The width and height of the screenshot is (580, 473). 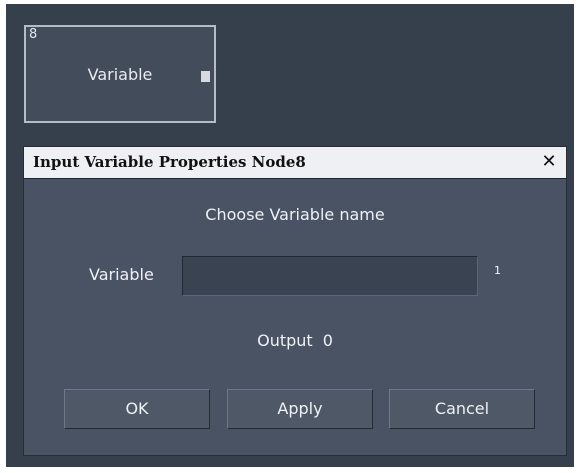 I want to click on output-readout: Output 0, so click(x=295, y=340).